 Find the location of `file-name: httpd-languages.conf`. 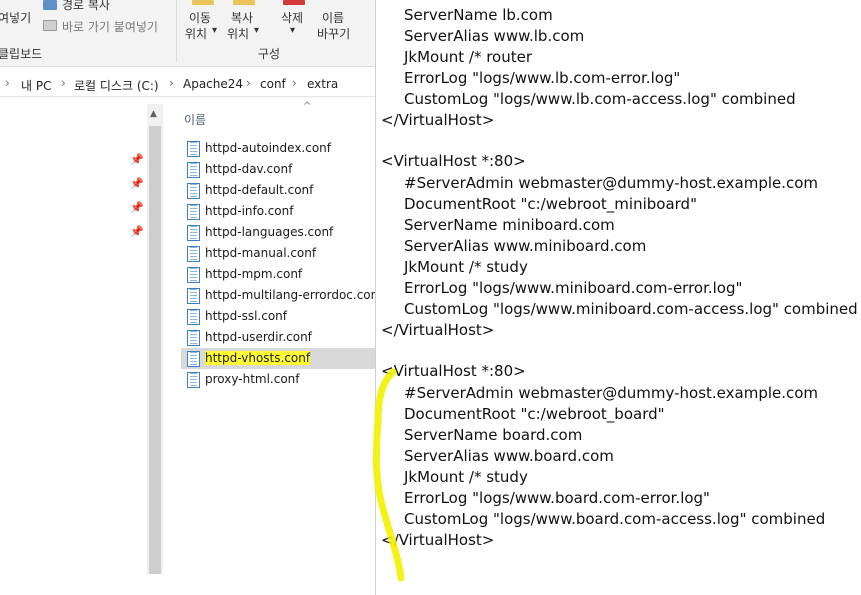

file-name: httpd-languages.conf is located at coordinates (269, 232).